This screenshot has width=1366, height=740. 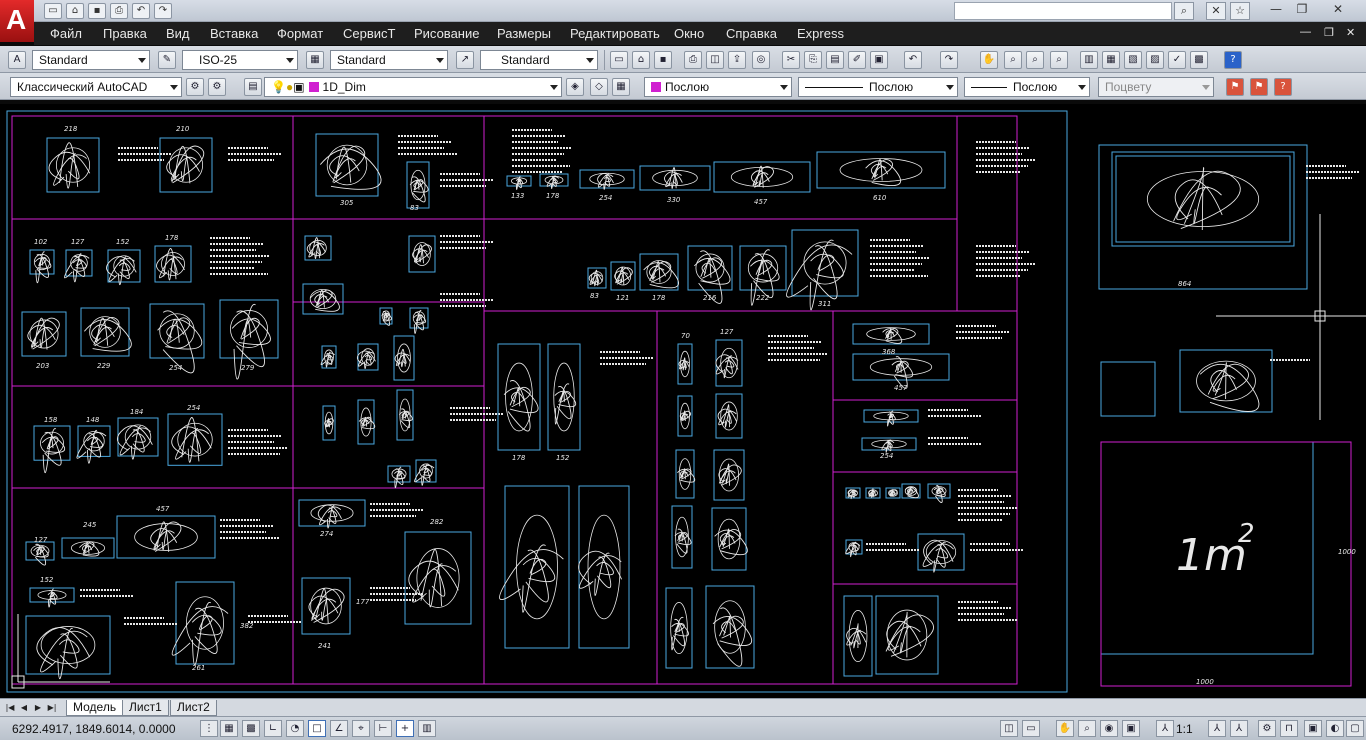 What do you see at coordinates (1302, 10) in the screenshot?
I see `restore-button: ❐` at bounding box center [1302, 10].